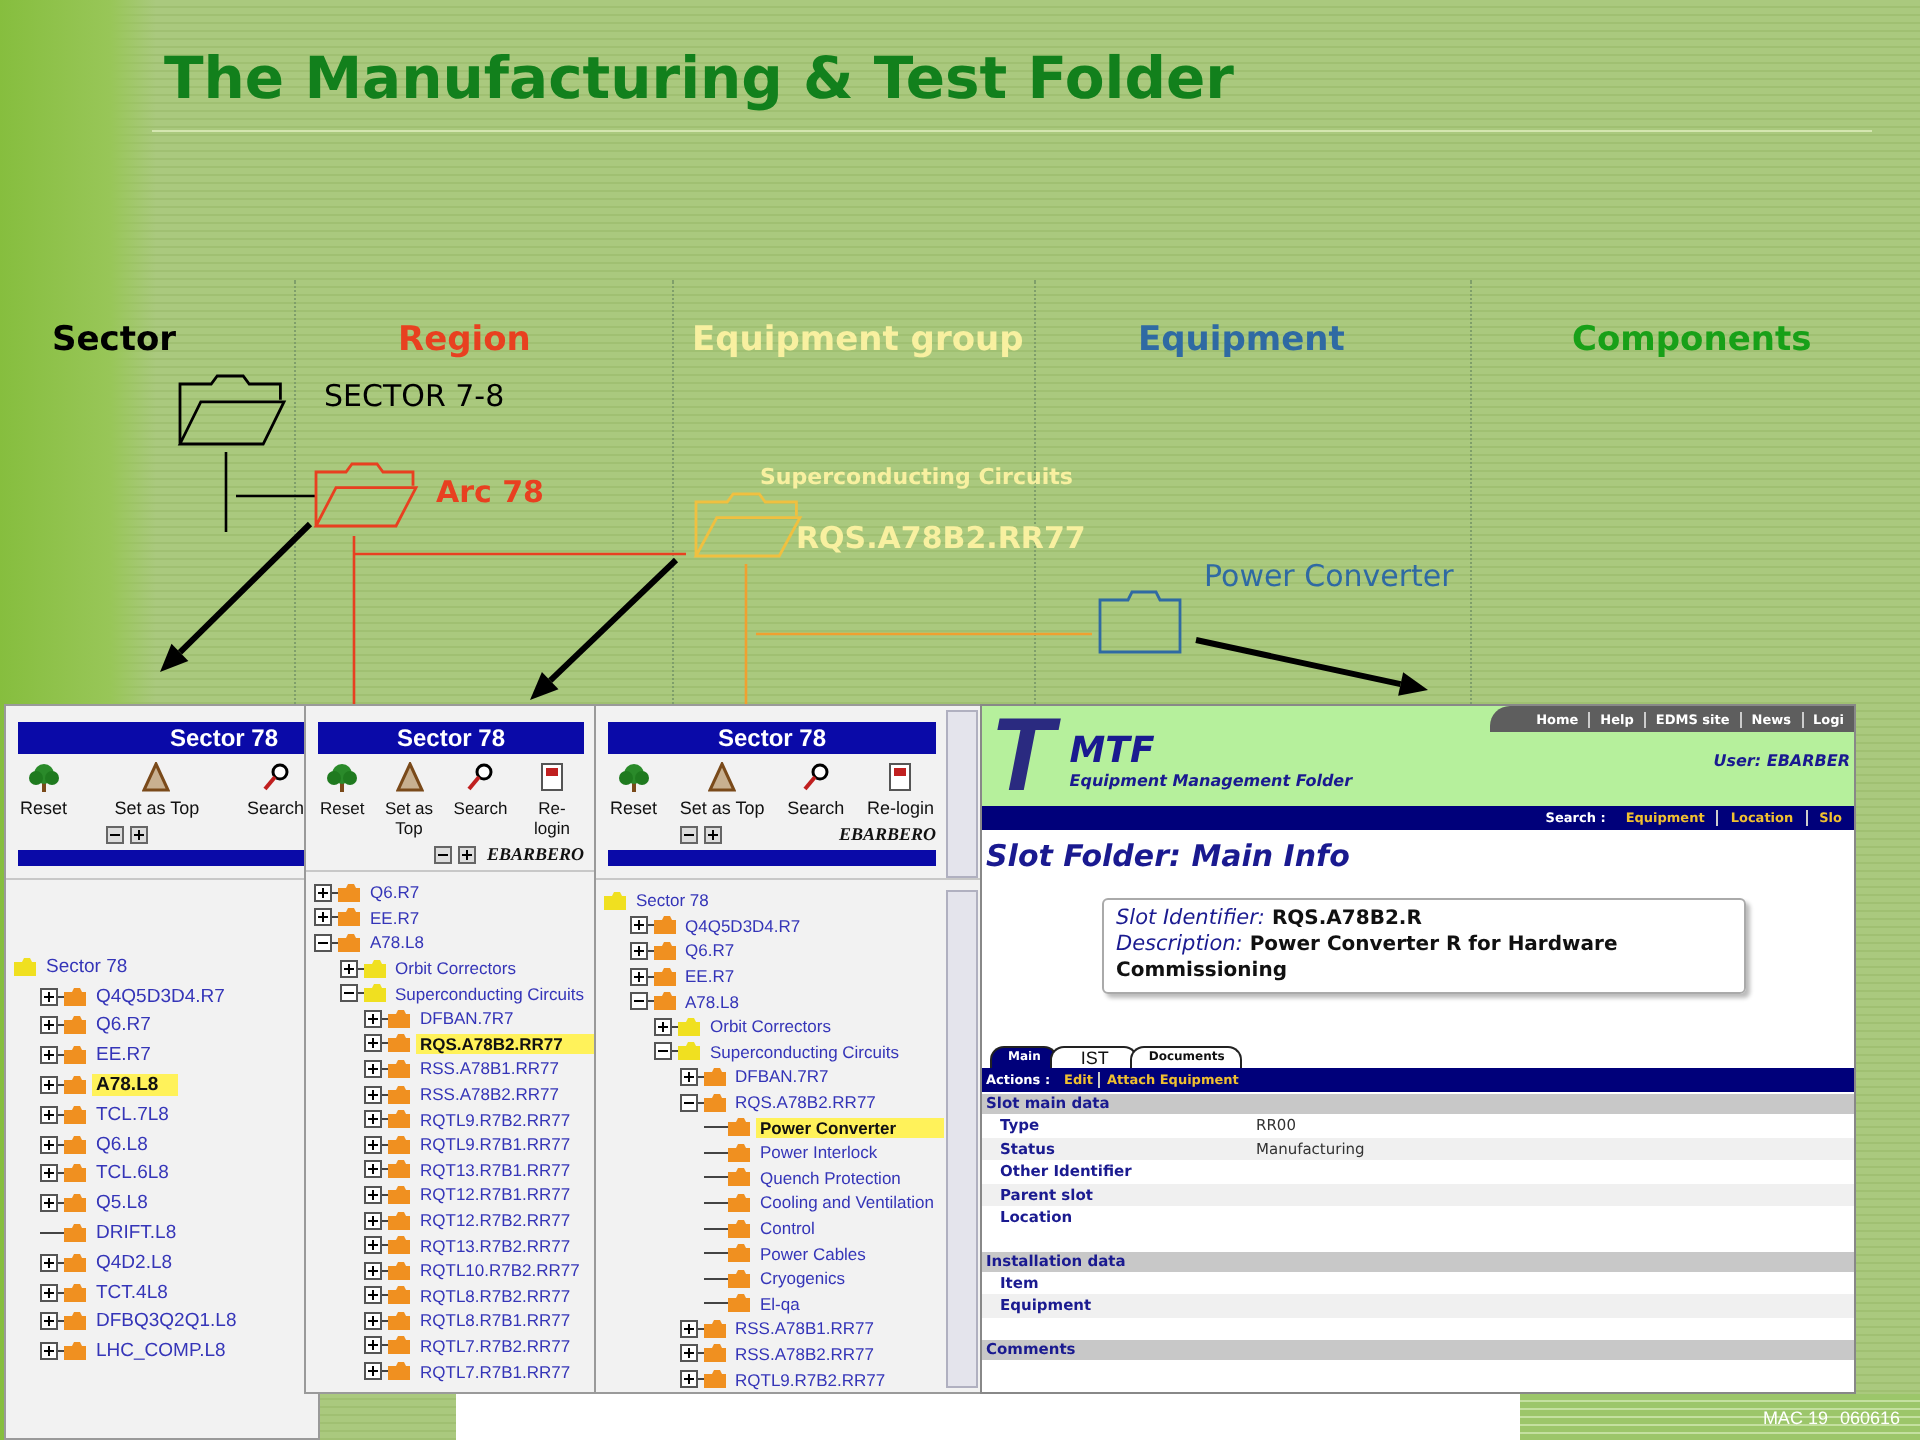 Image resolution: width=1920 pixels, height=1440 pixels. I want to click on tree-item: RQTL9.R7B1.RR77, so click(495, 1144).